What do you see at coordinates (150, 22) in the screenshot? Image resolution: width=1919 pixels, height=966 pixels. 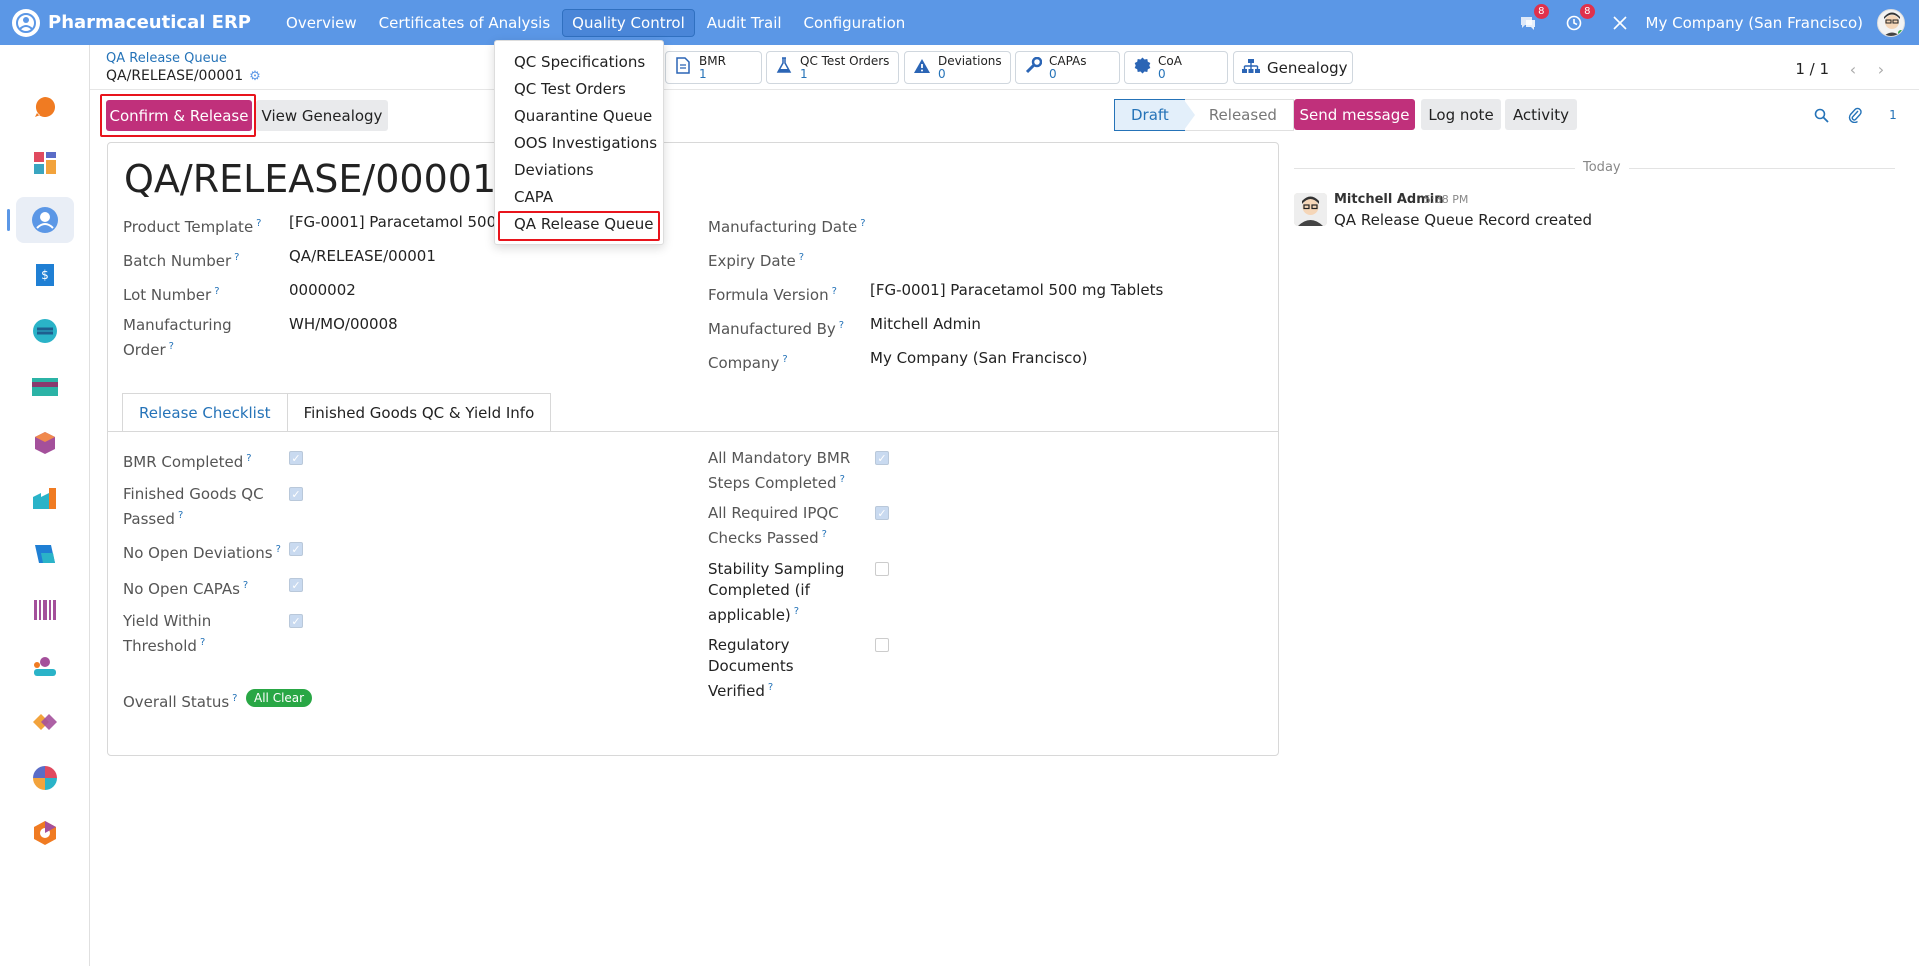 I see `app-title: Pharmaceutical ERP` at bounding box center [150, 22].